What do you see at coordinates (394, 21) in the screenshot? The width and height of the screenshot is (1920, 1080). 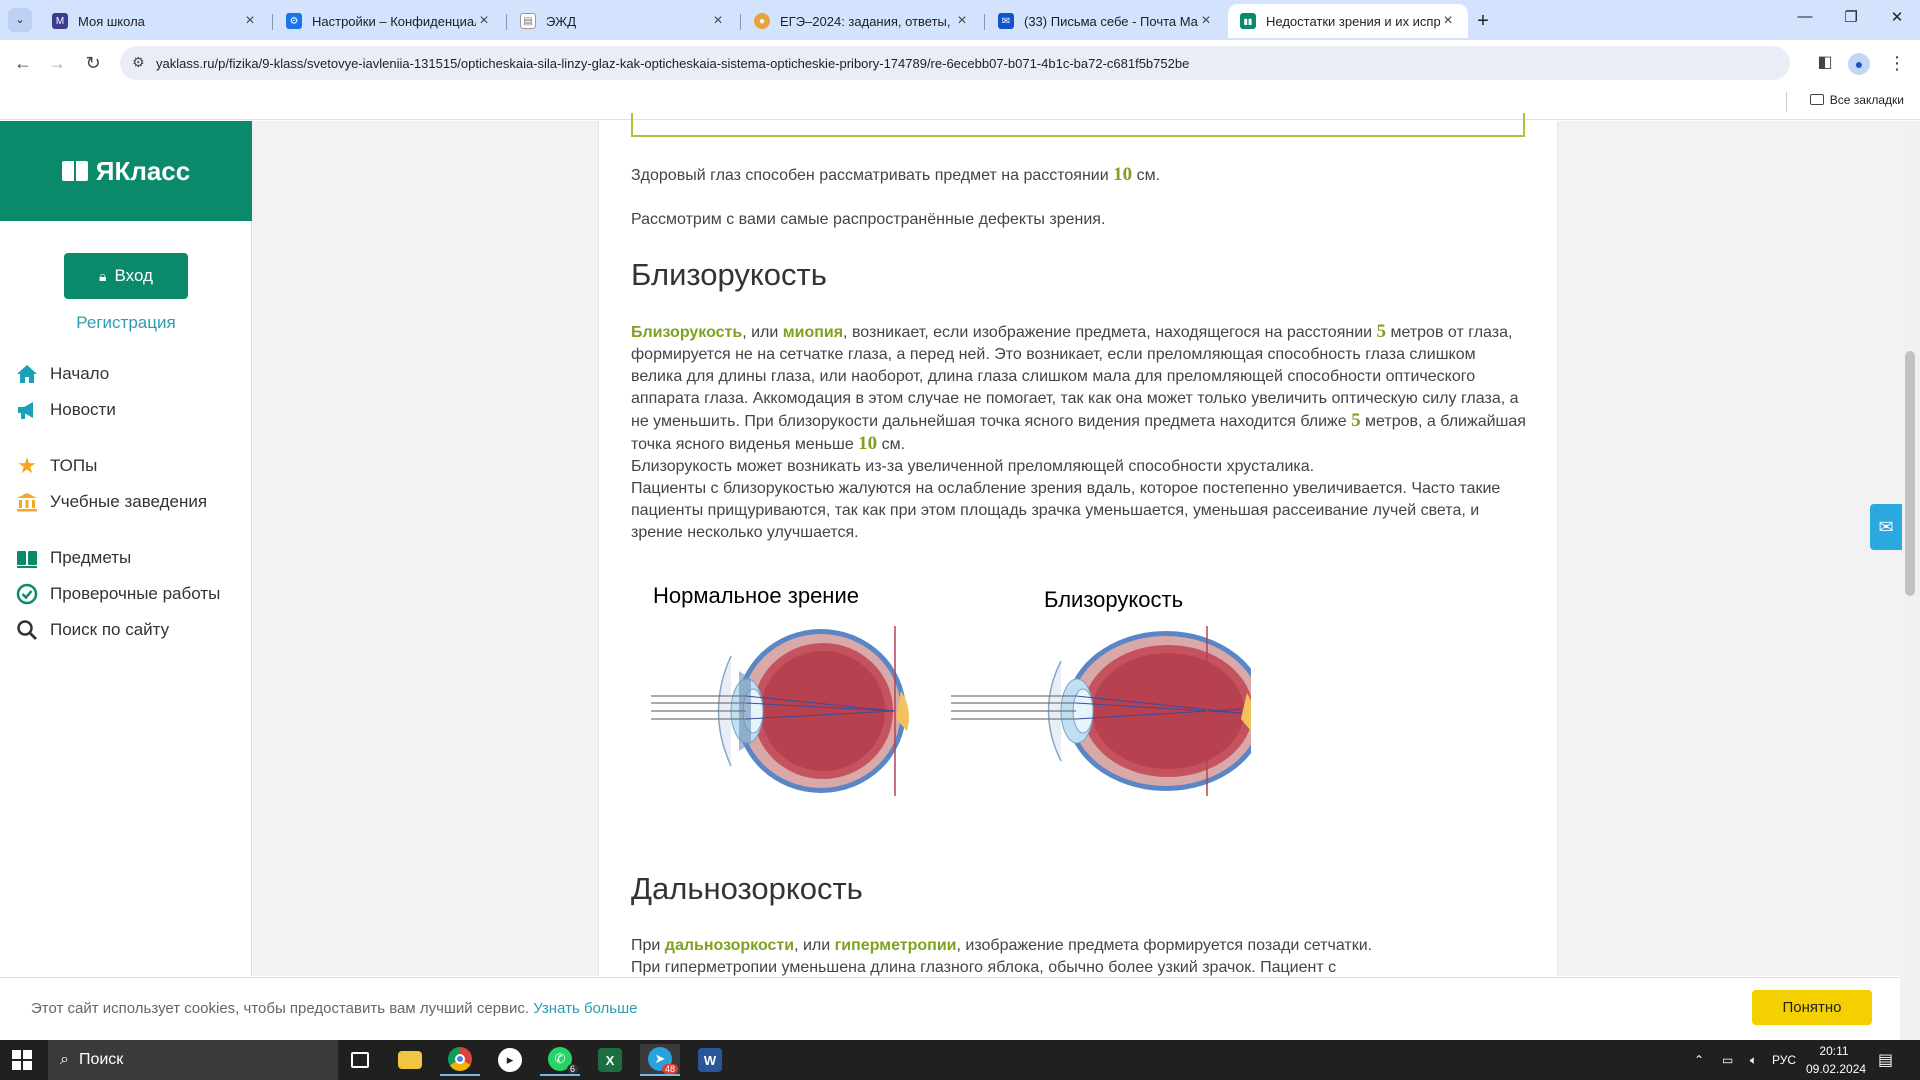 I see `tab-title: Настройки – Конфиденциальн` at bounding box center [394, 21].